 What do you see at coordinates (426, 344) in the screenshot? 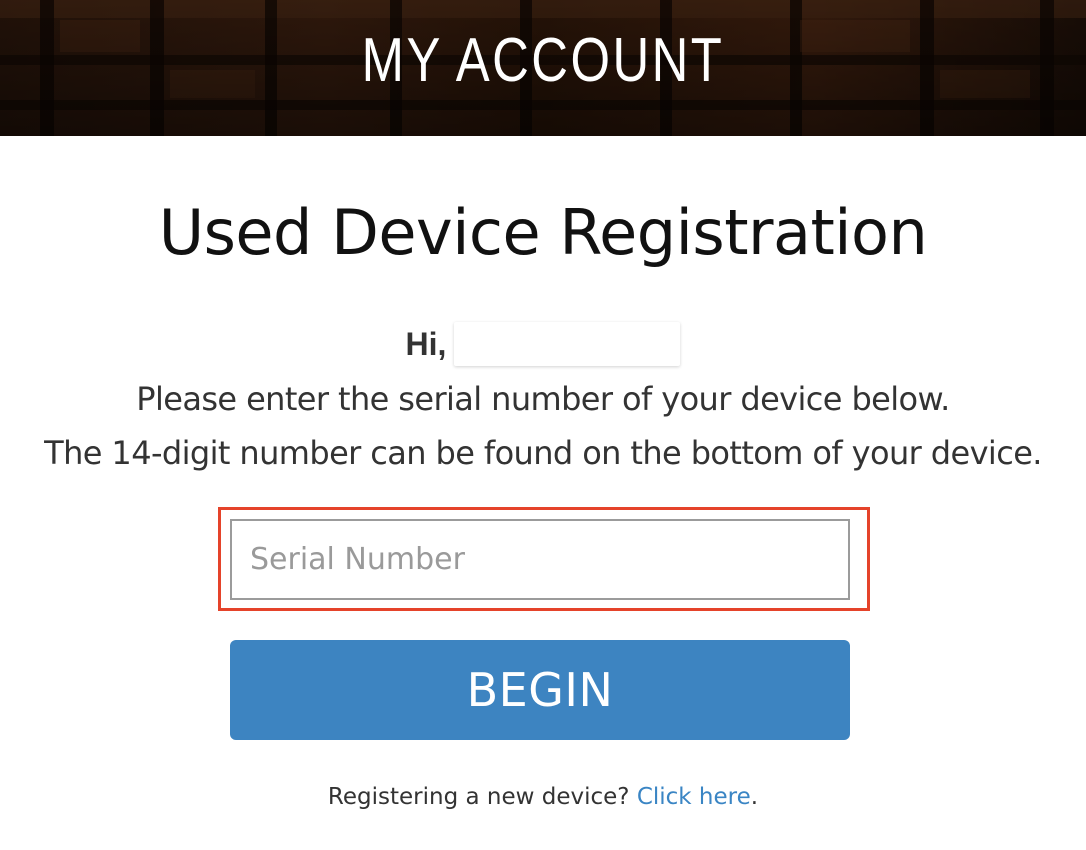
I see `greeting-label: Hi,` at bounding box center [426, 344].